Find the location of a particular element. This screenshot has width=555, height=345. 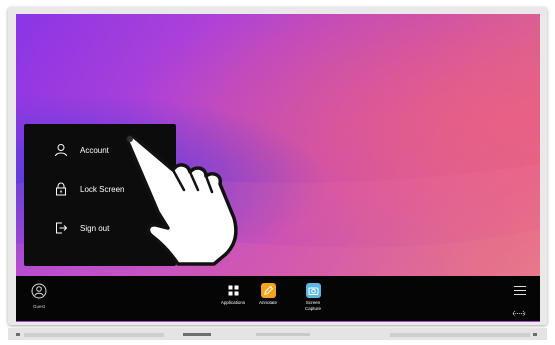

front-indicator-left is located at coordinates (18, 334).